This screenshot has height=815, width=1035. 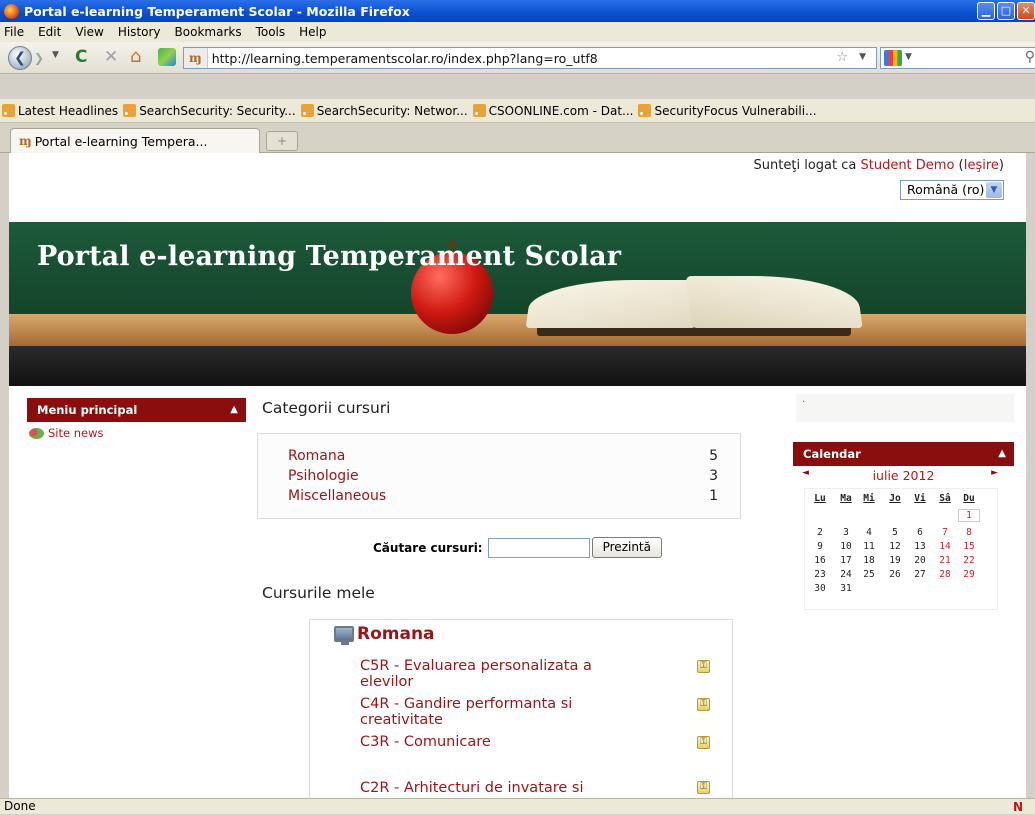 What do you see at coordinates (323, 476) in the screenshot?
I see `category-link-psihologie: Psihologie` at bounding box center [323, 476].